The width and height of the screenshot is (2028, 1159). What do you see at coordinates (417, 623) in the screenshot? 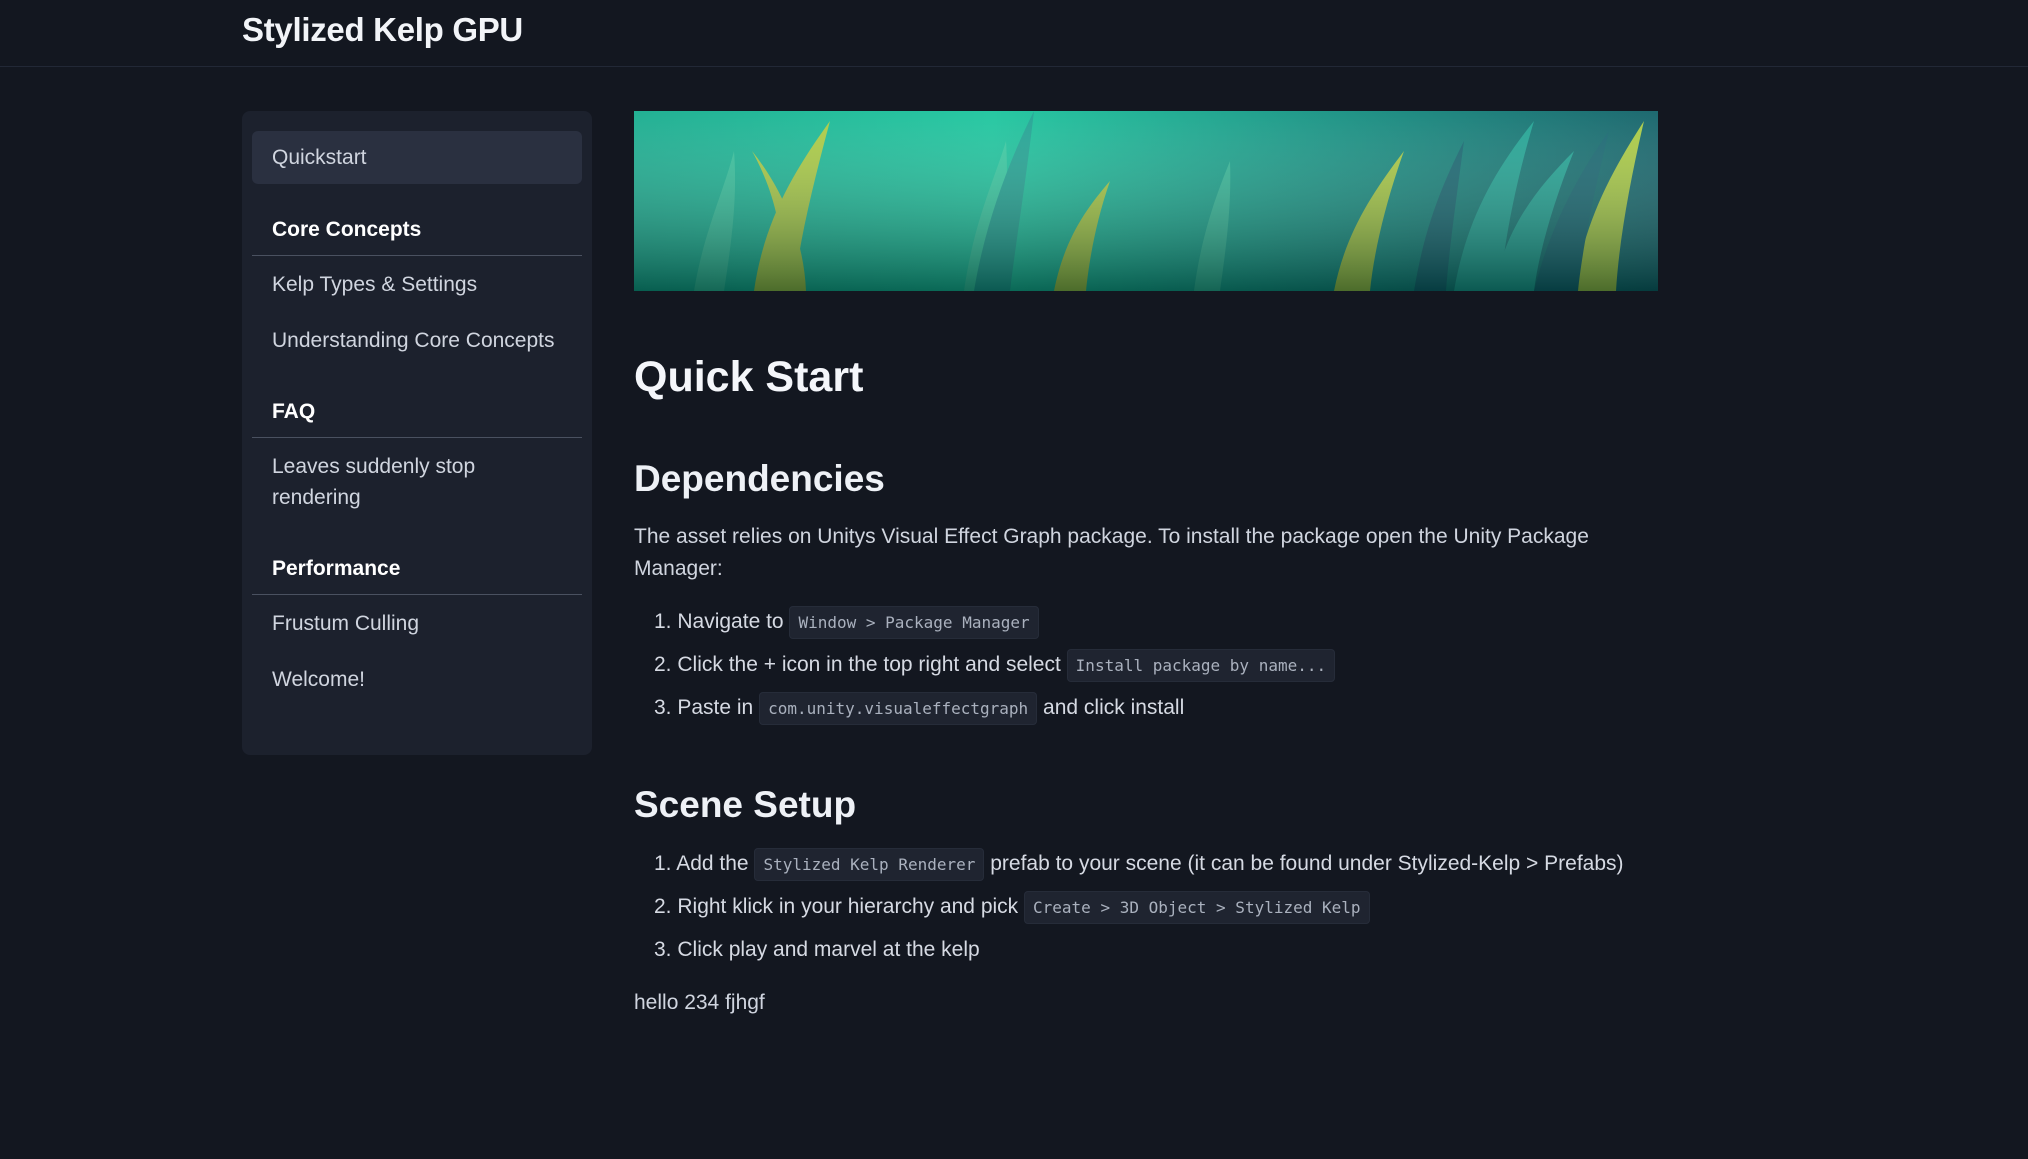
I see `sidebar-item-frustum-culling: Frustum Culling` at bounding box center [417, 623].